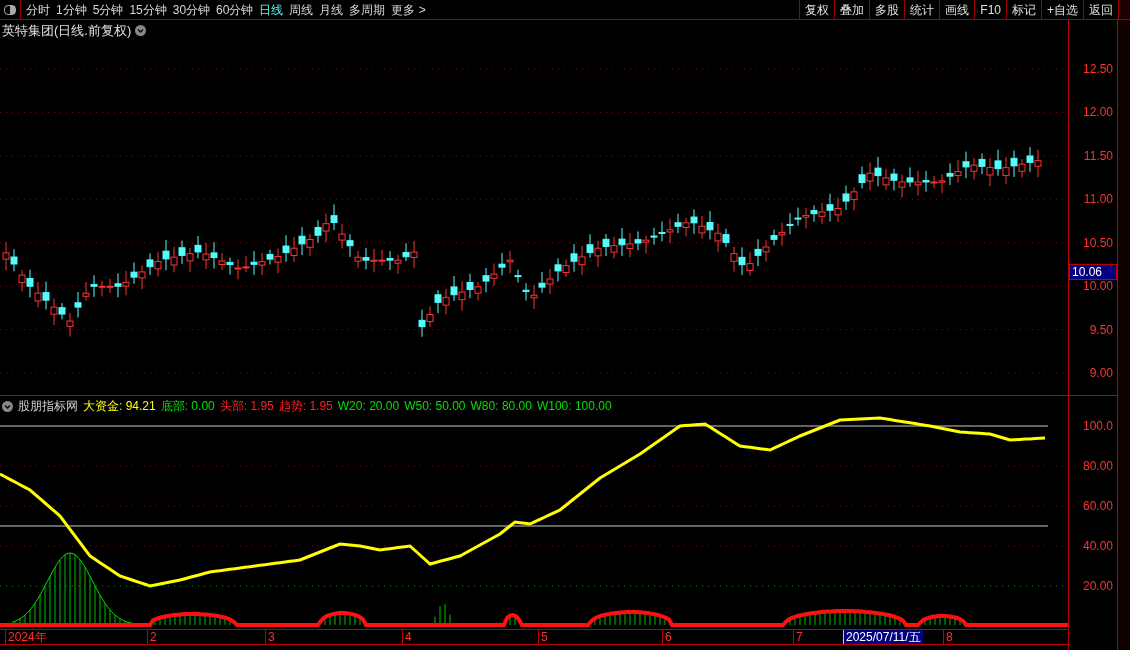 This screenshot has width=1130, height=650. I want to click on toolbar-button: 叠加, so click(852, 9).